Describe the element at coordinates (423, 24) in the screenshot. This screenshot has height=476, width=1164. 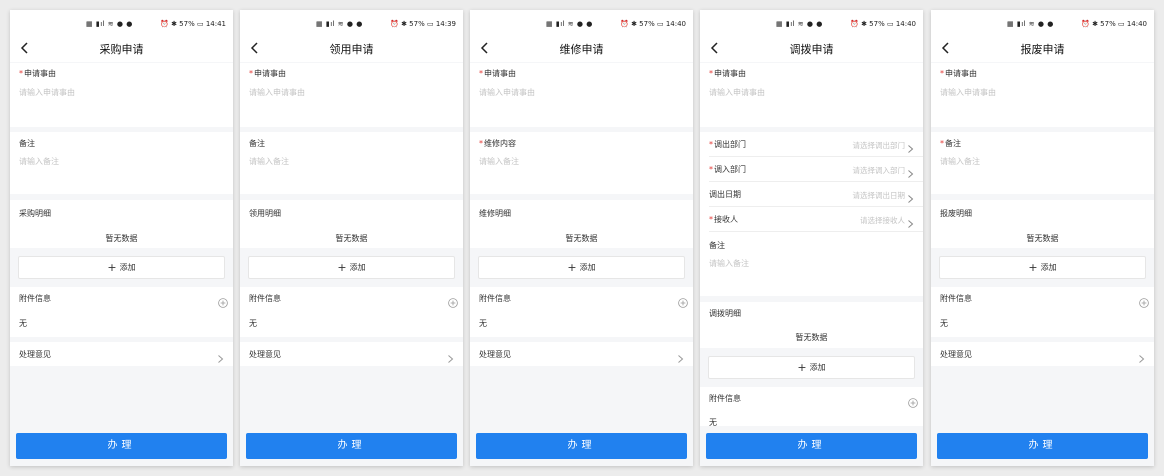
I see `status-right: ⏰ ✱ 57% ▭ 14:39` at that location.